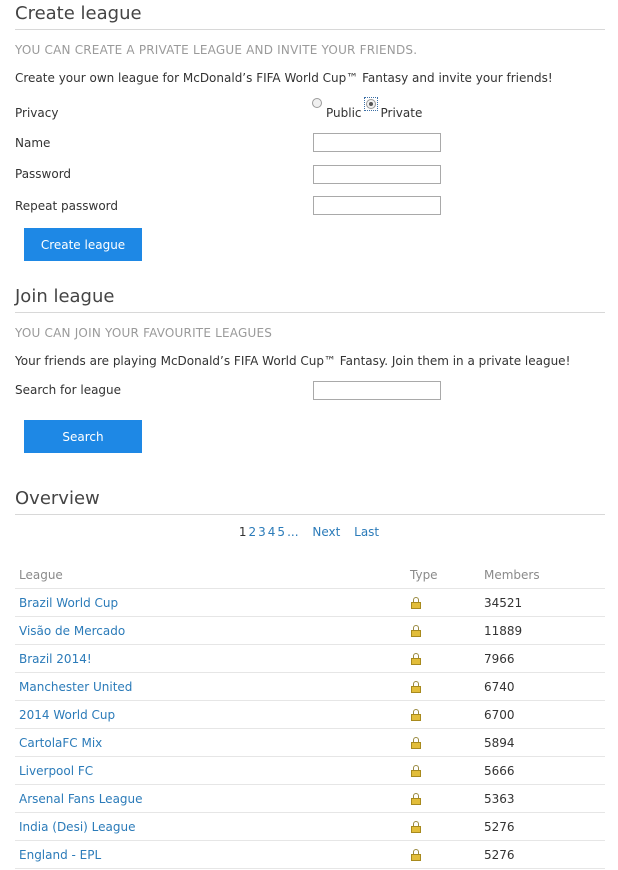 Image resolution: width=618 pixels, height=870 pixels. Describe the element at coordinates (377, 205) in the screenshot. I see `repeat-password-input` at that location.